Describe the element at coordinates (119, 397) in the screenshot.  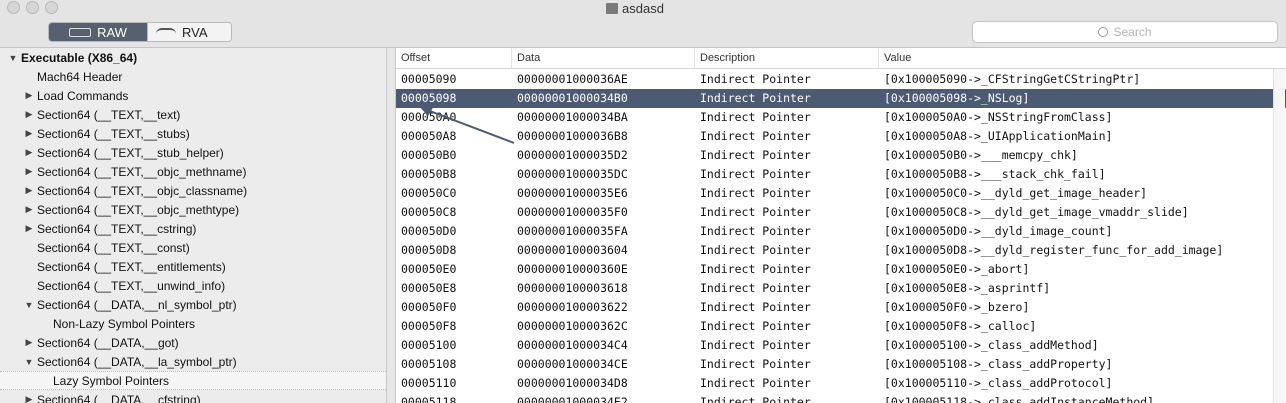
I see `sidebar-item-label: Section64 (__DATA,__cfstring)` at that location.